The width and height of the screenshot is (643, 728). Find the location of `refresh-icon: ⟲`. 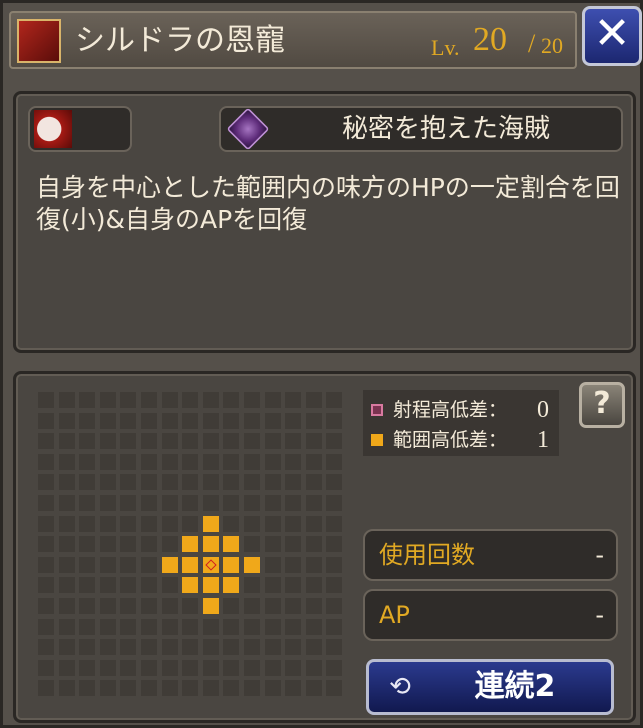

refresh-icon: ⟲ is located at coordinates (400, 687).